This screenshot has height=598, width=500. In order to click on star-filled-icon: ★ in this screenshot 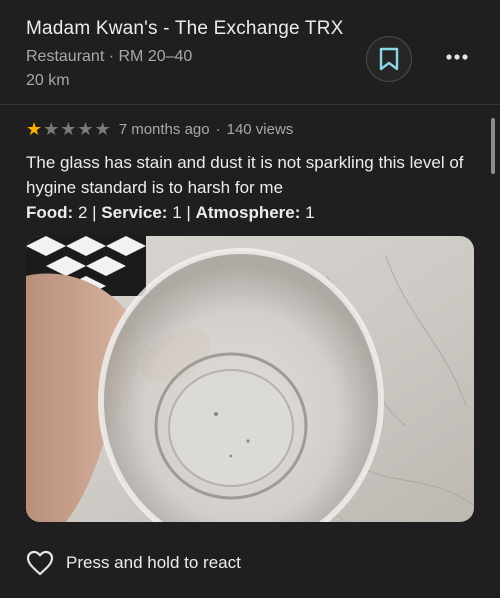, I will do `click(34, 129)`.